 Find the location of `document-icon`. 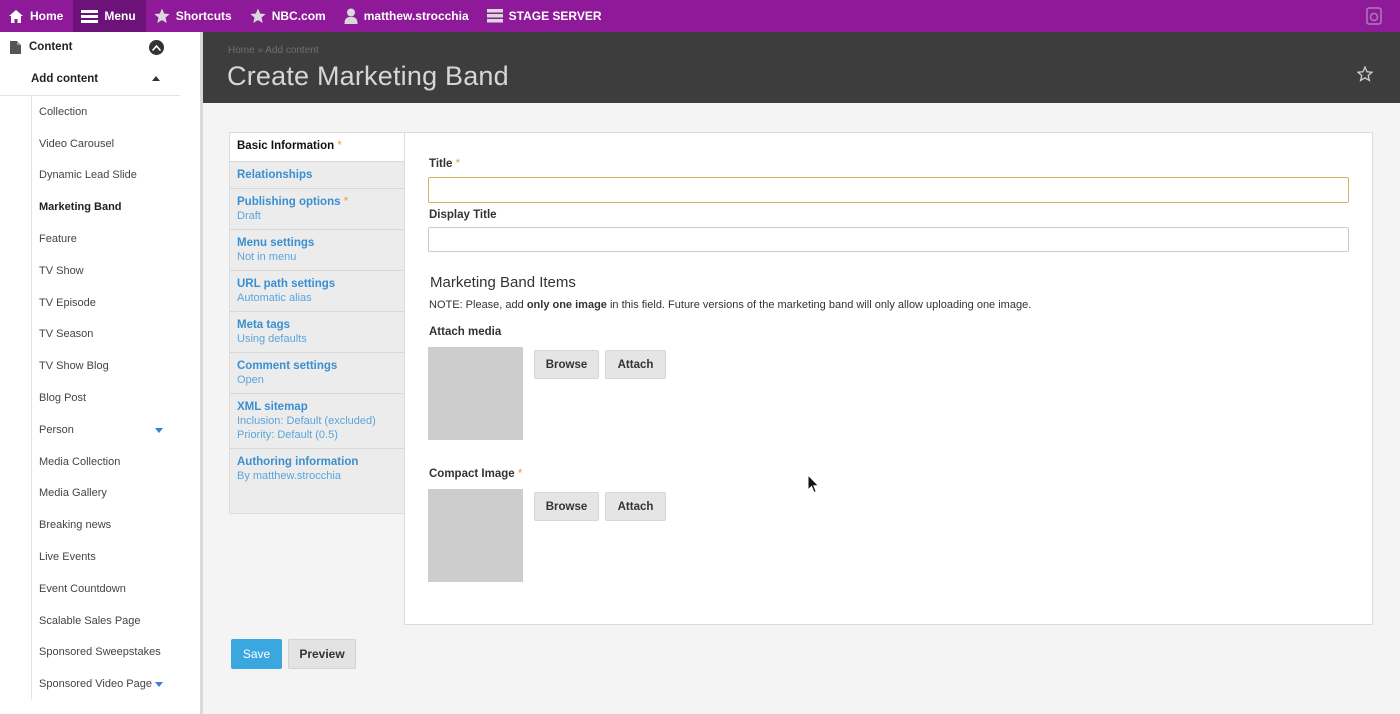

document-icon is located at coordinates (15, 47).